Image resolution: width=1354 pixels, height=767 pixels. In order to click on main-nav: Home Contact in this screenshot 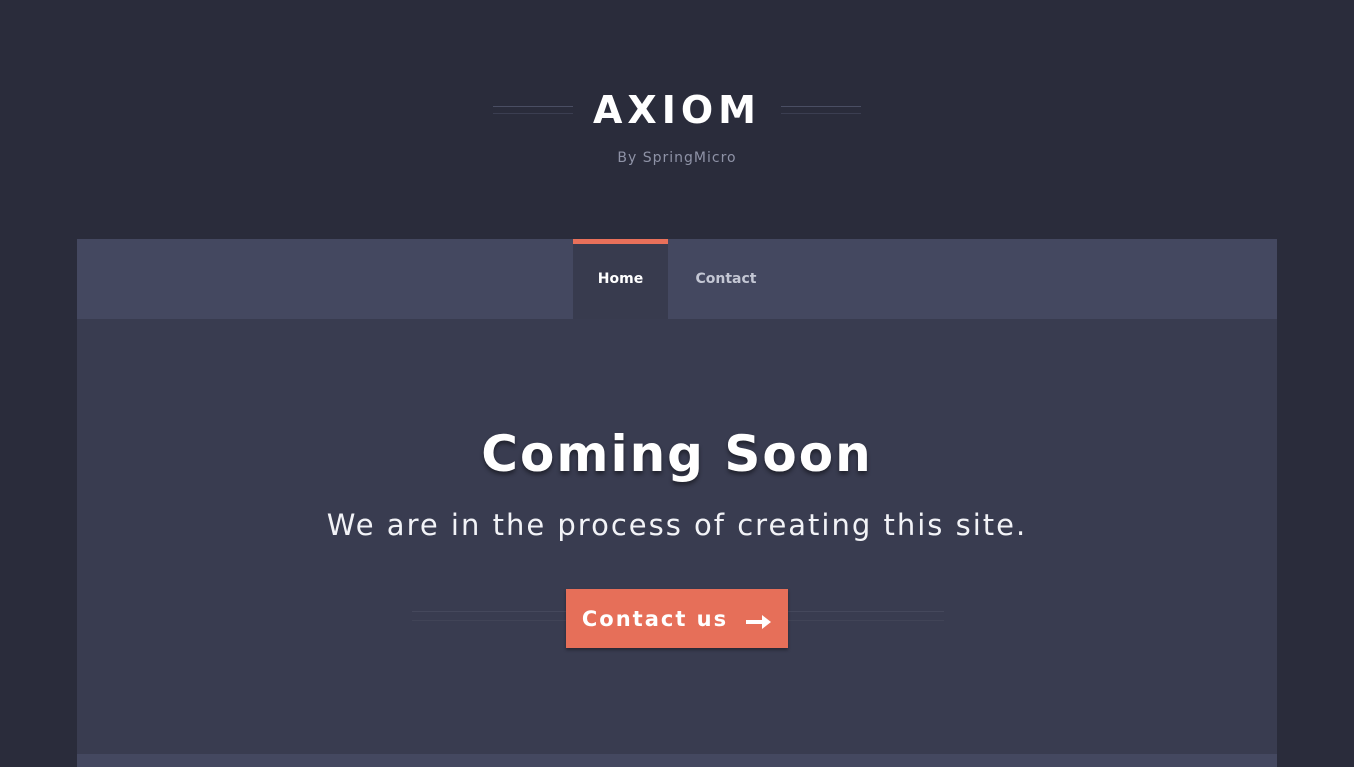, I will do `click(677, 279)`.